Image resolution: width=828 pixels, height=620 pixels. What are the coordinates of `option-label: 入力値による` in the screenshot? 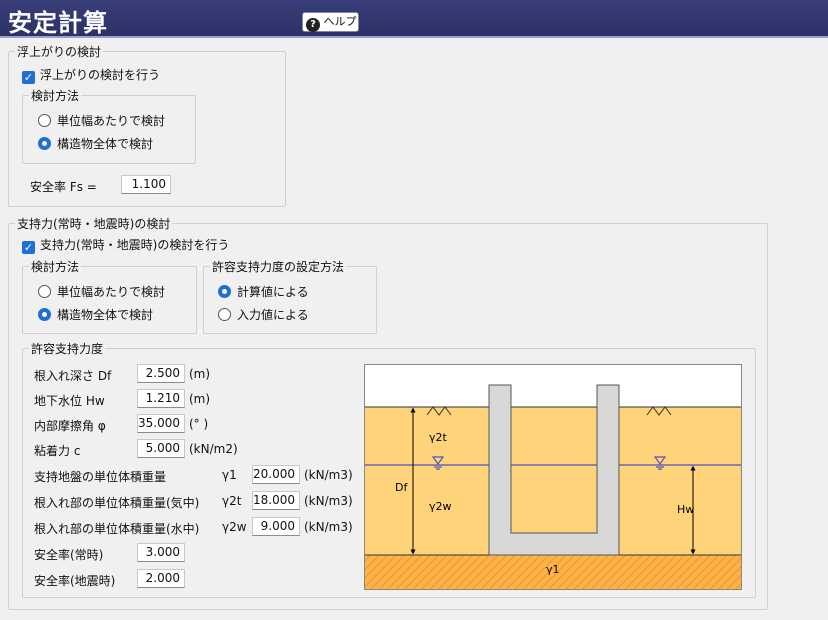 It's located at (273, 315).